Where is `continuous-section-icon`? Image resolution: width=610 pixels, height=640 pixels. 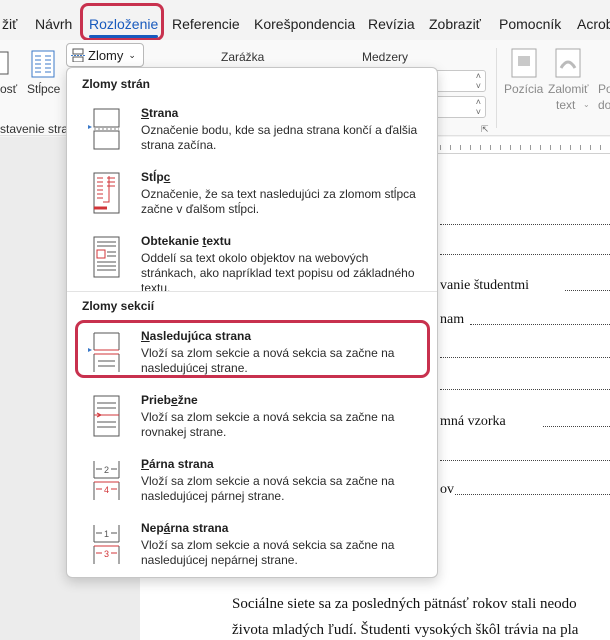
continuous-section-icon is located at coordinates (106, 416).